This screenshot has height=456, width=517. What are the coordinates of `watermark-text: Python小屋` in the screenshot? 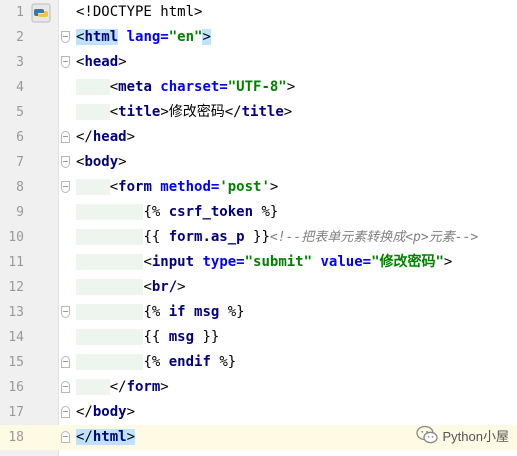 It's located at (475, 436).